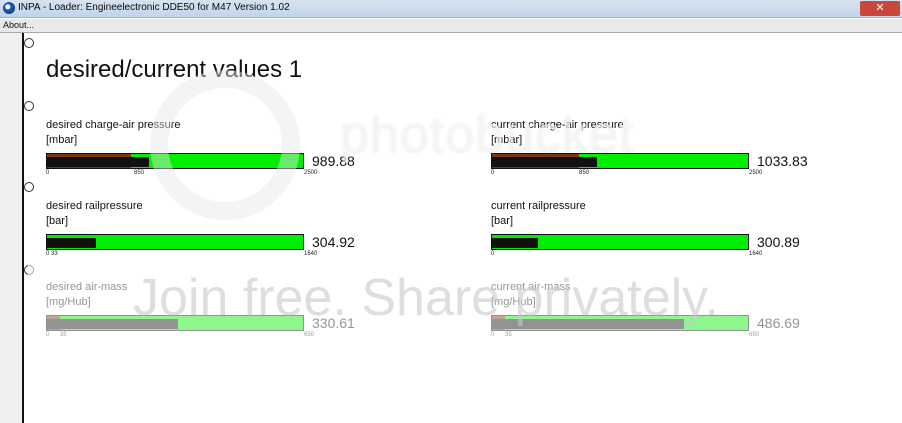  Describe the element at coordinates (557, 125) in the screenshot. I see `gauge-label: current charge-air pressure` at that location.